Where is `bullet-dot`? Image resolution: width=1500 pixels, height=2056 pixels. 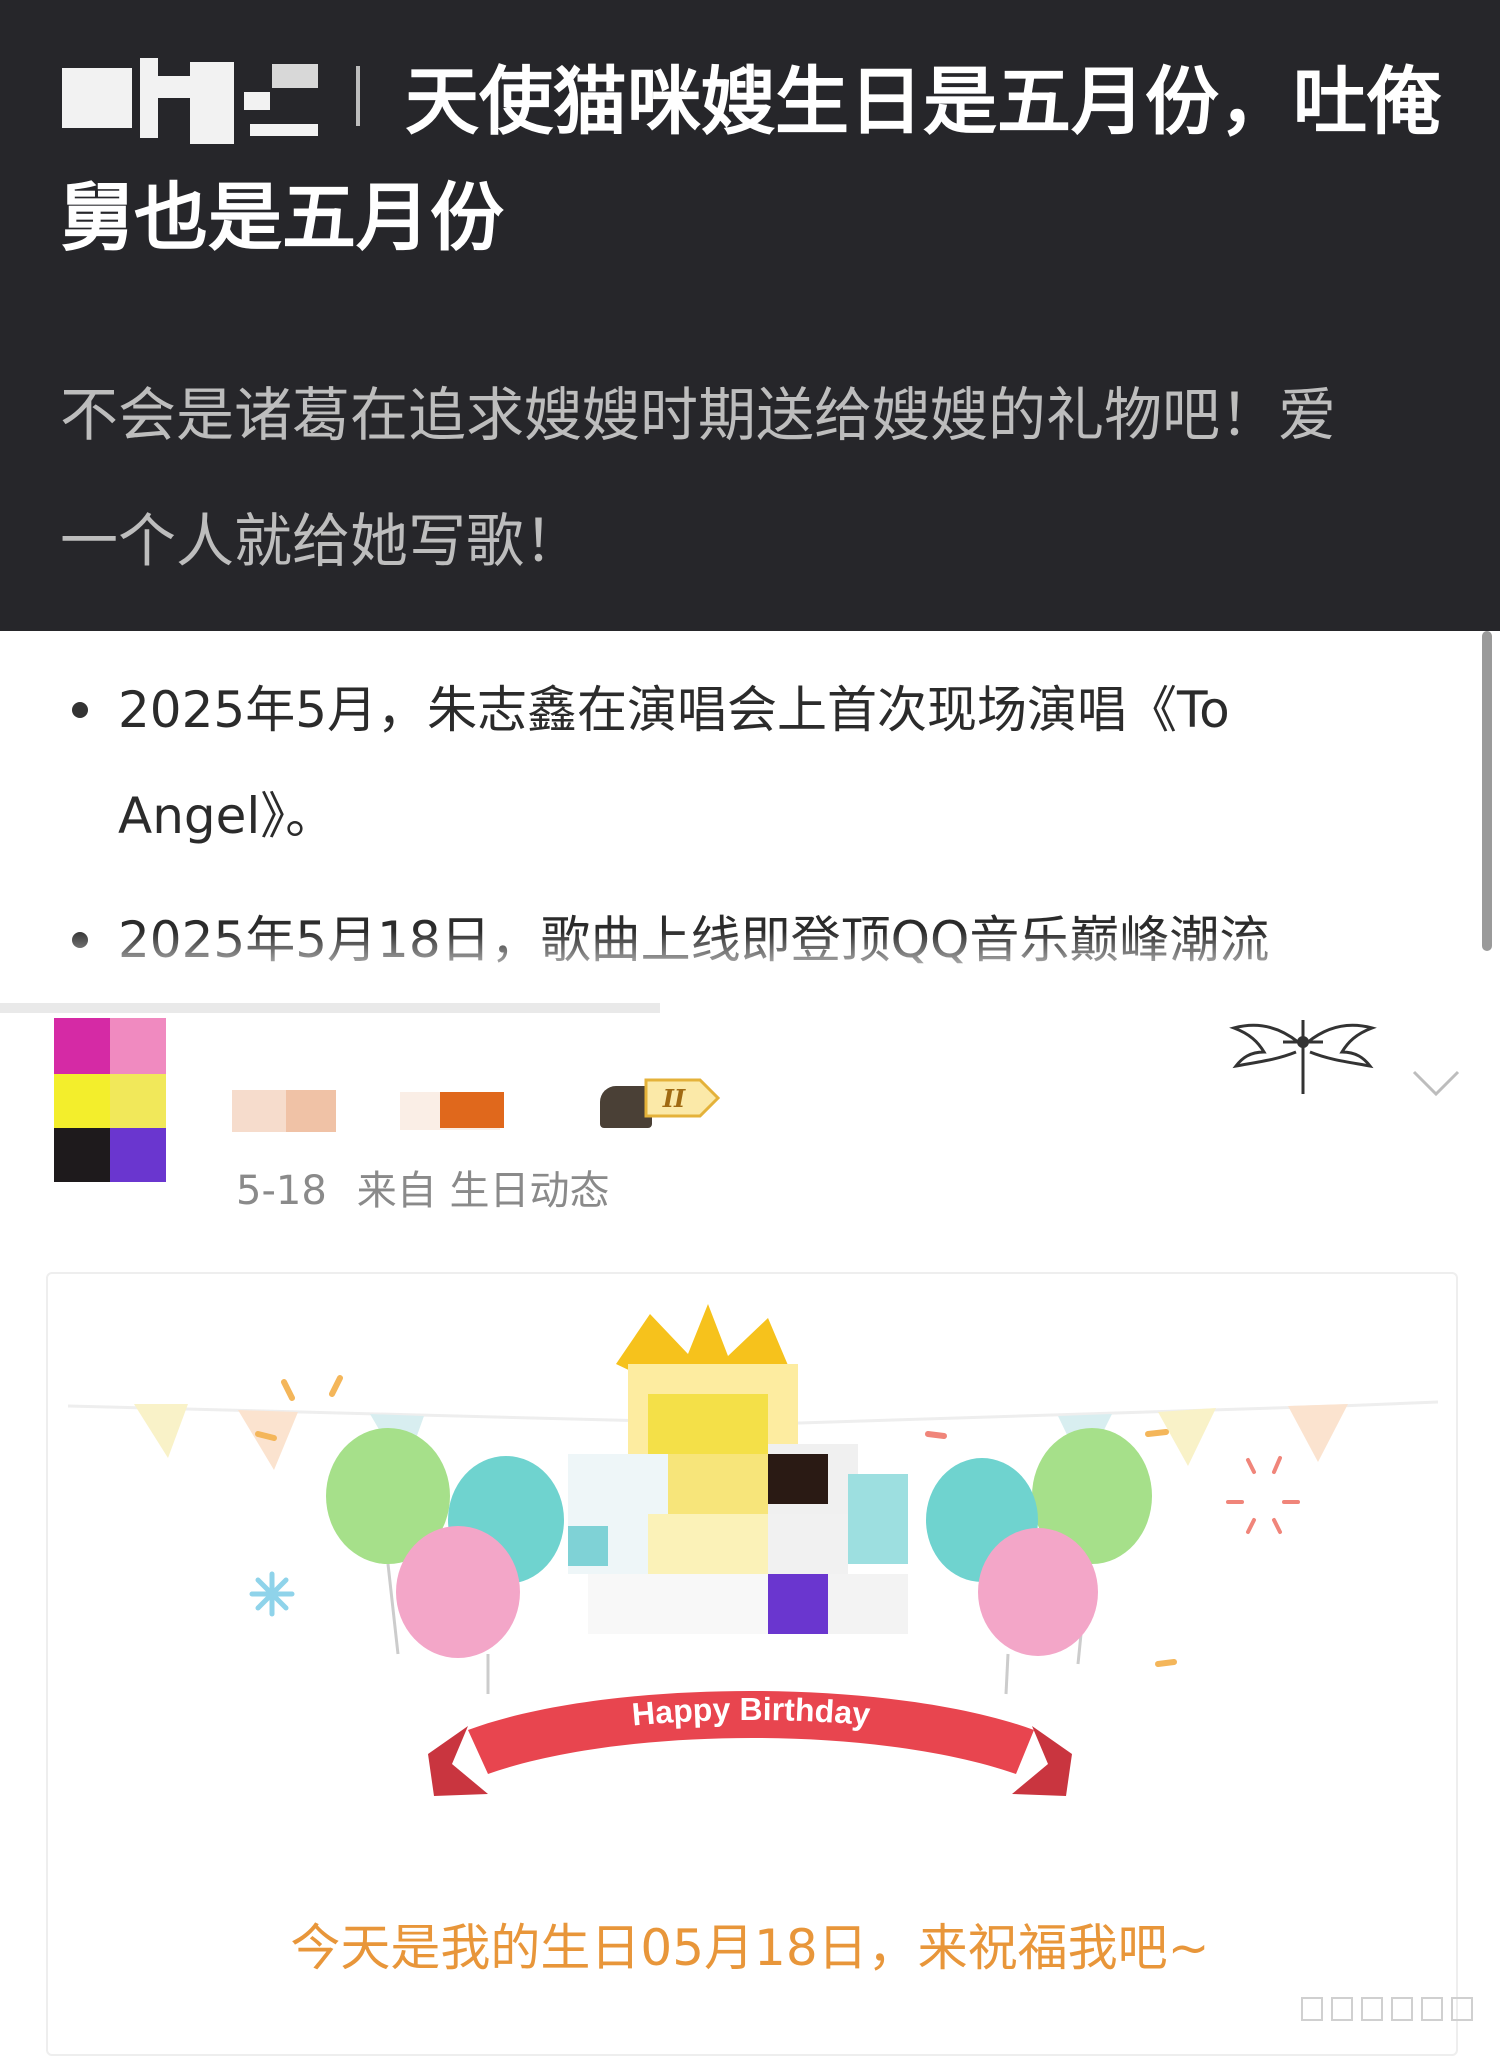 bullet-dot is located at coordinates (80, 710).